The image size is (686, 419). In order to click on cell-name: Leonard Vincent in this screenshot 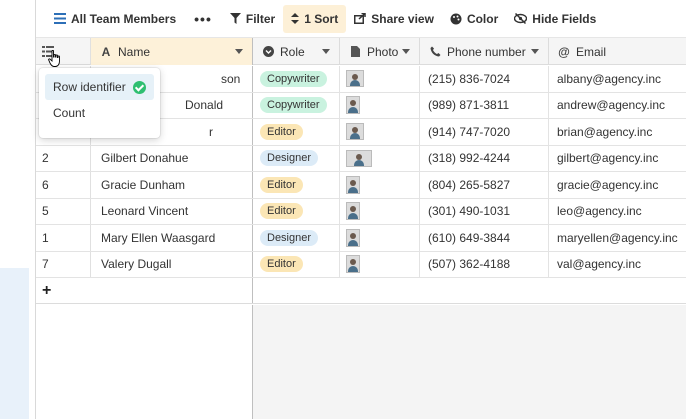, I will do `click(171, 211)`.